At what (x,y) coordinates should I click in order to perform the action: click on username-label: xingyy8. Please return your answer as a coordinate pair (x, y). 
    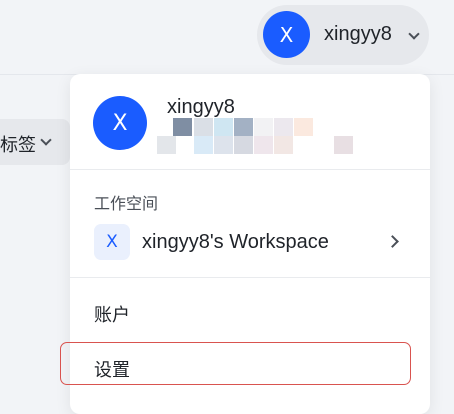
    Looking at the image, I should click on (358, 34).